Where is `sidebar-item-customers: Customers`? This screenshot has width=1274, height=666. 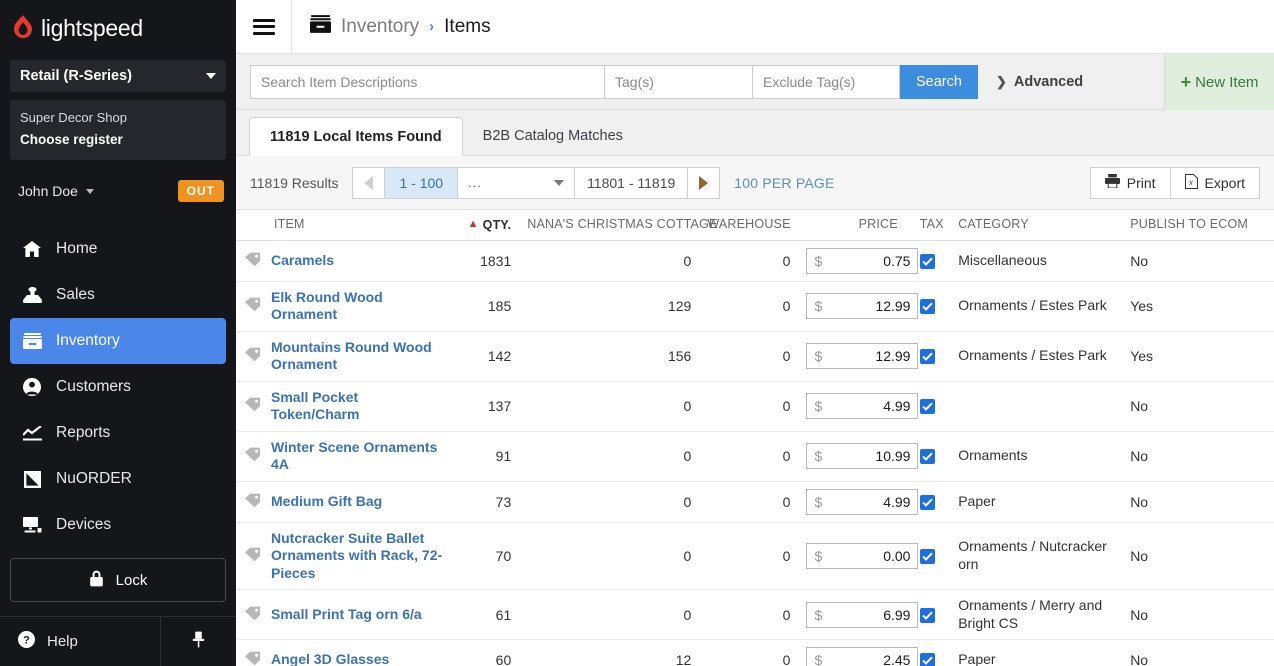
sidebar-item-customers: Customers is located at coordinates (118, 387).